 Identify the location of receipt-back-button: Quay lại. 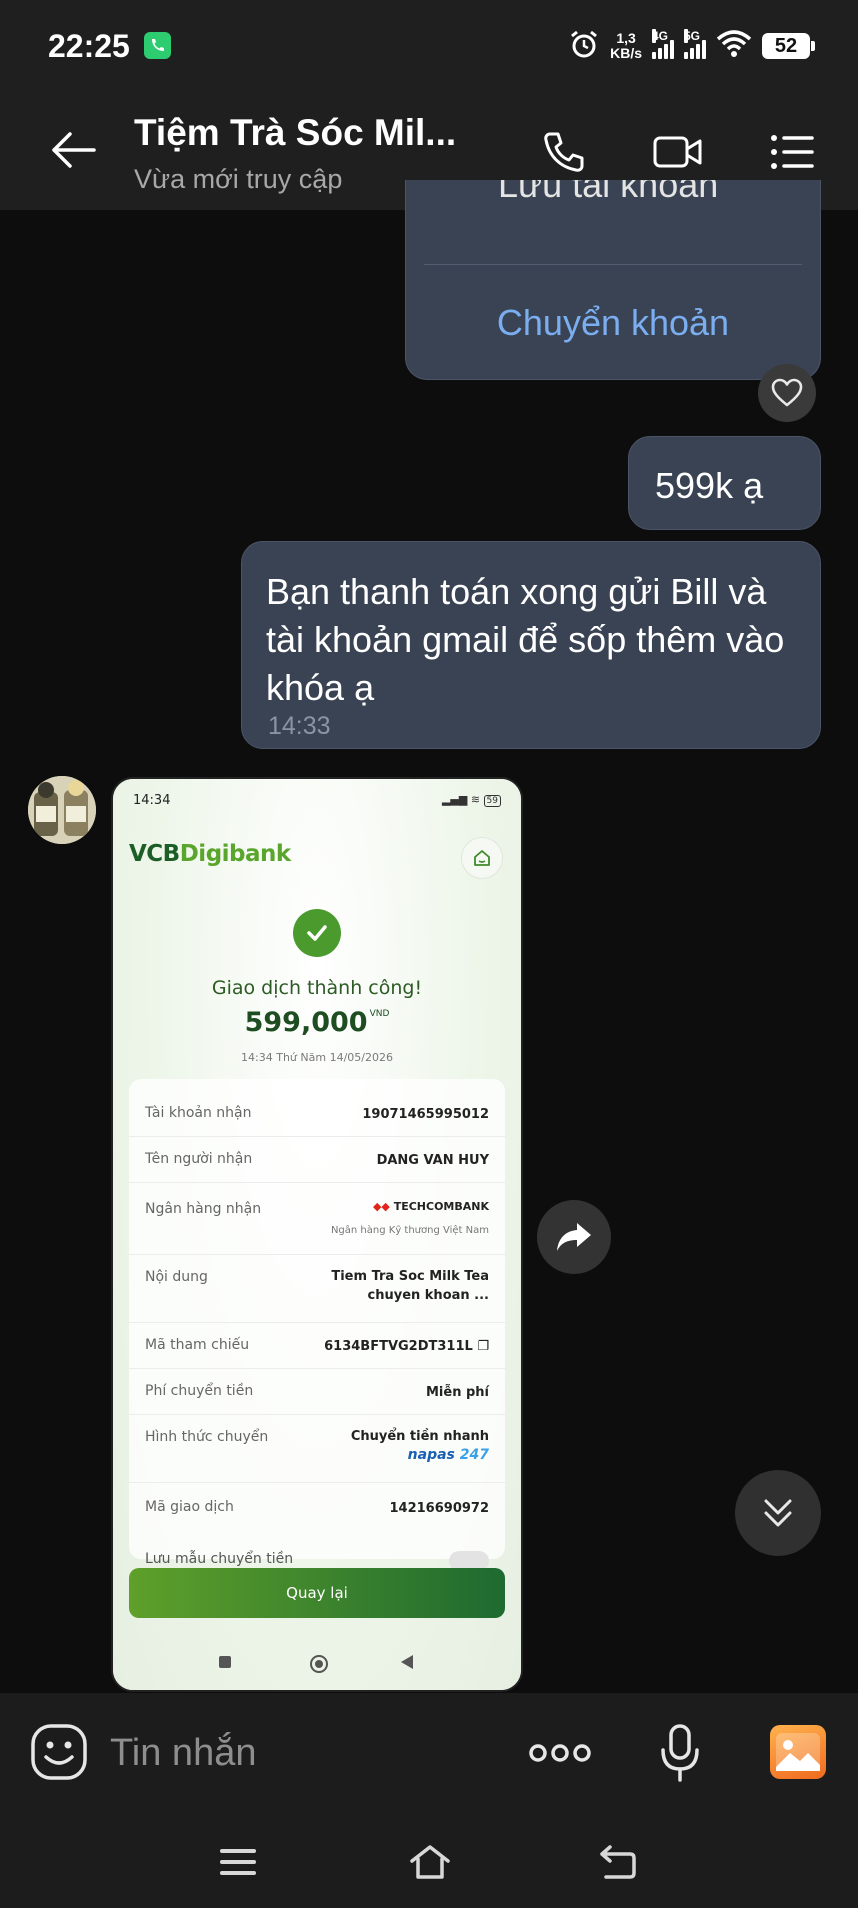
(317, 1593).